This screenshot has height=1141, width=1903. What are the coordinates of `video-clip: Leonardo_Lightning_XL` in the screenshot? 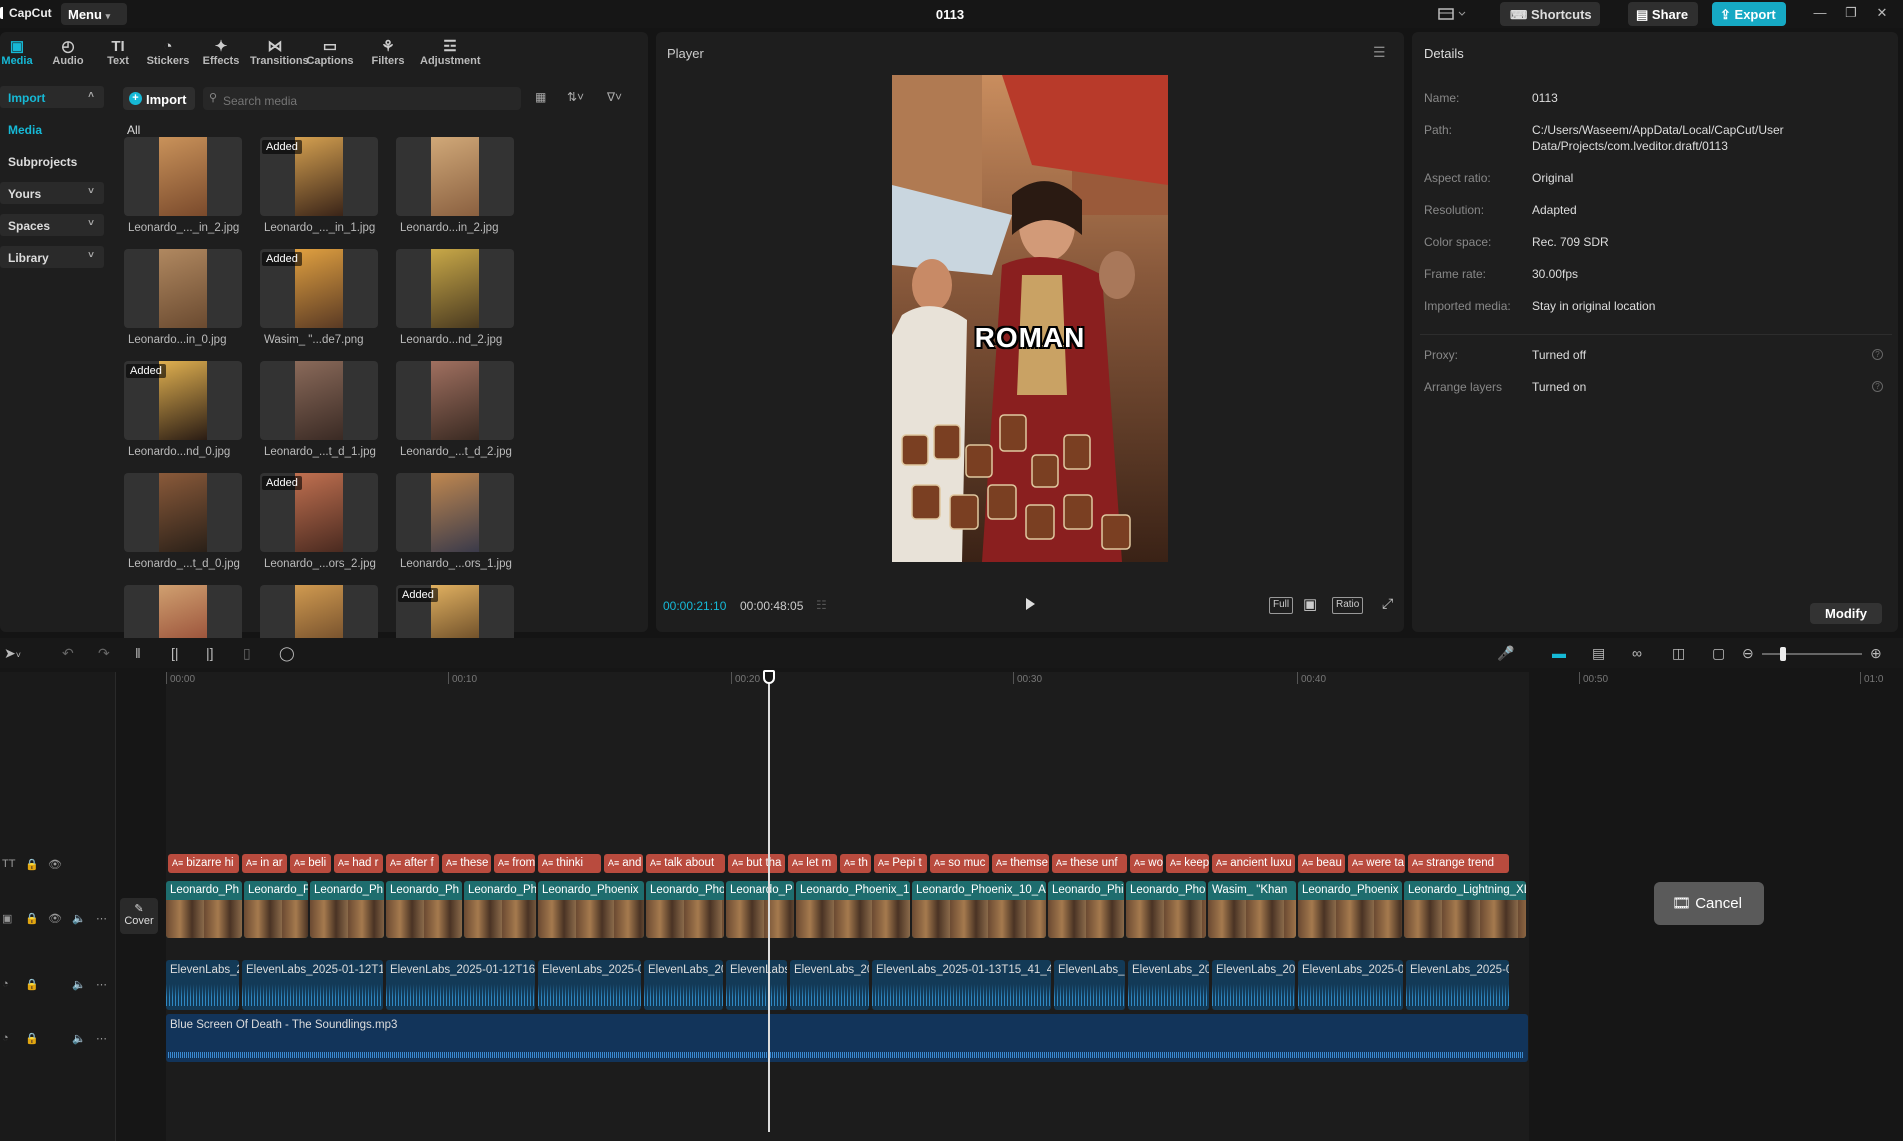 It's located at (1465, 909).